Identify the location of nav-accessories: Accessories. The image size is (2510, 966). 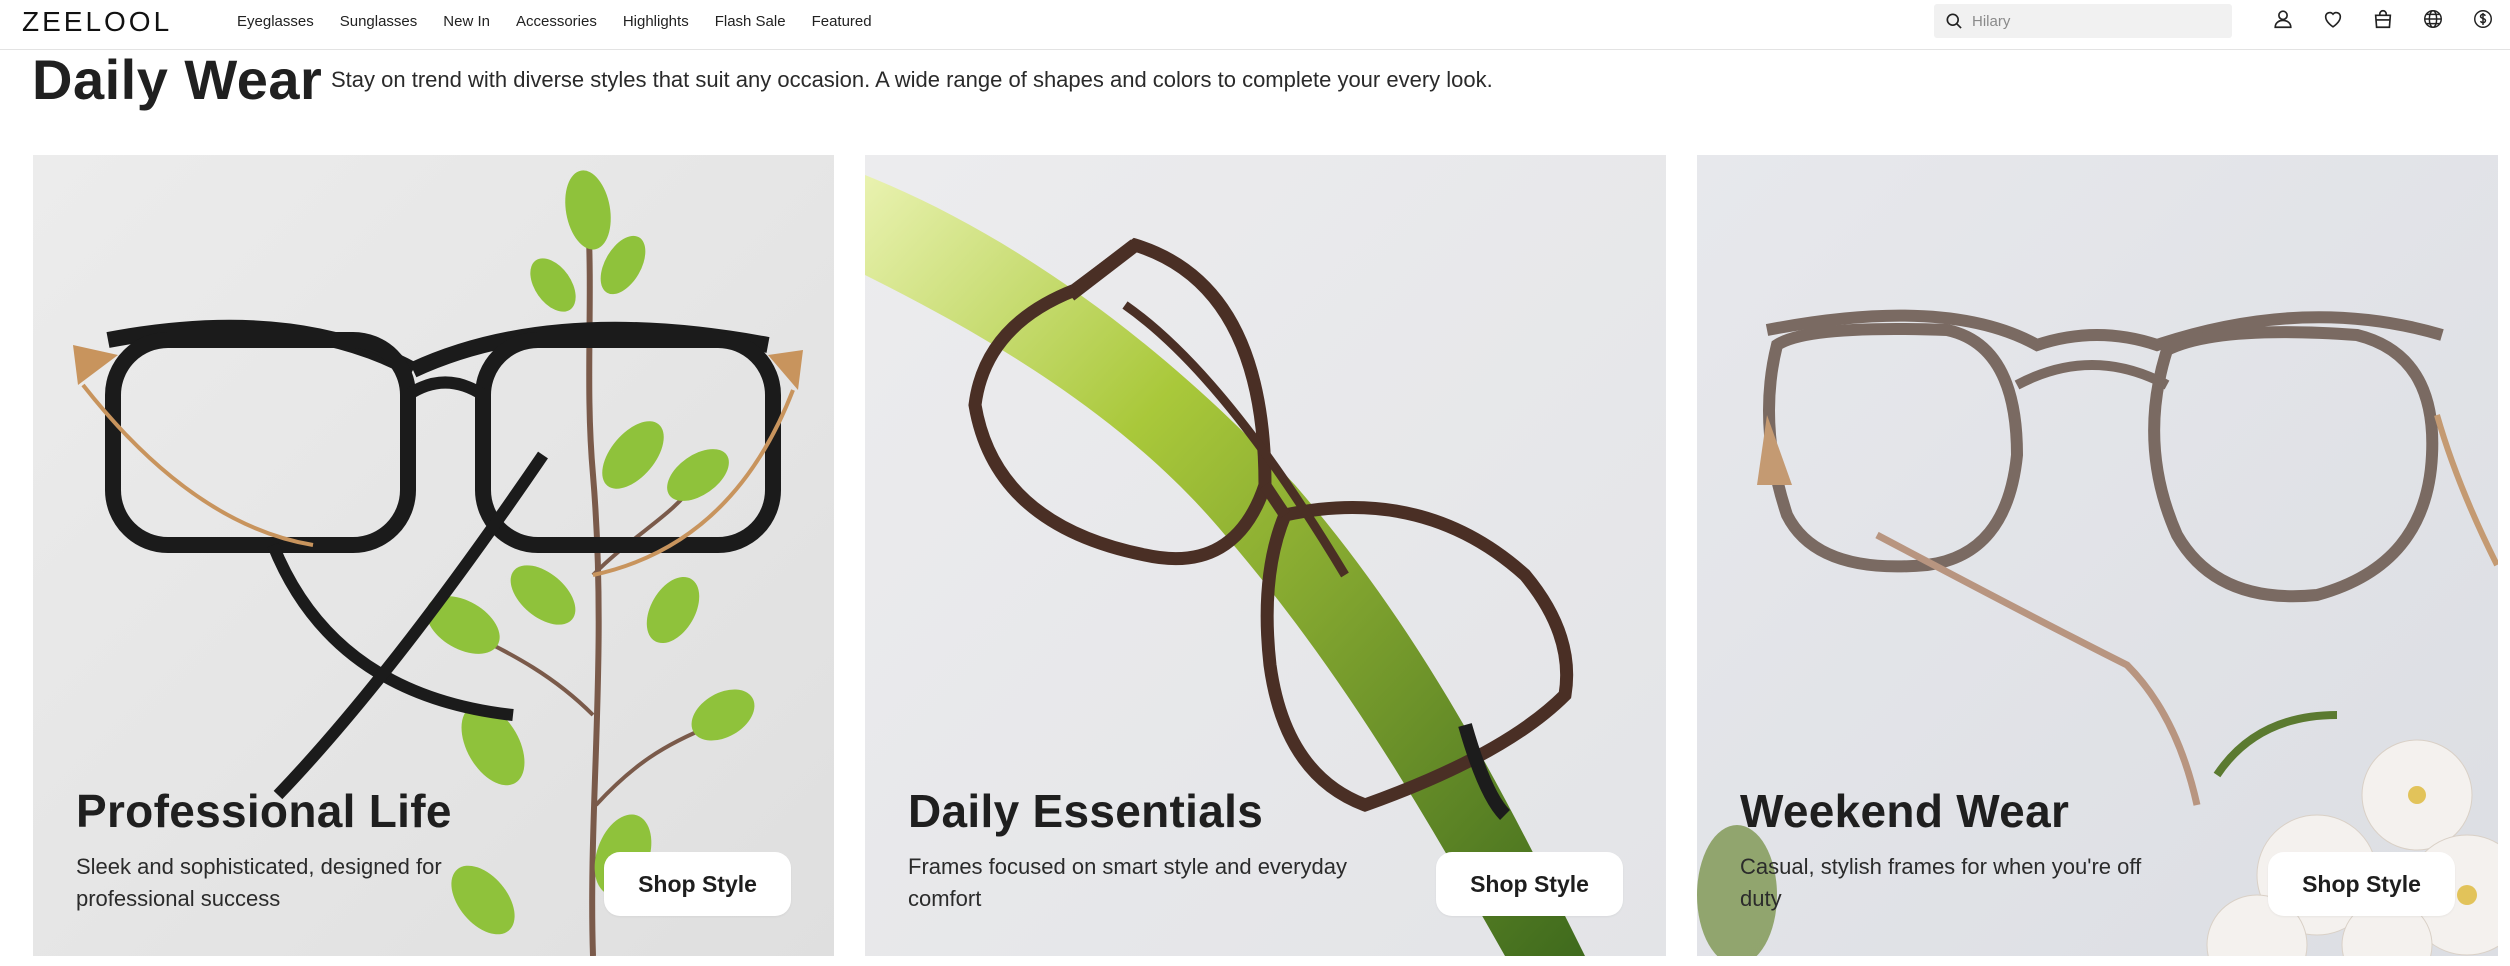
(556, 22).